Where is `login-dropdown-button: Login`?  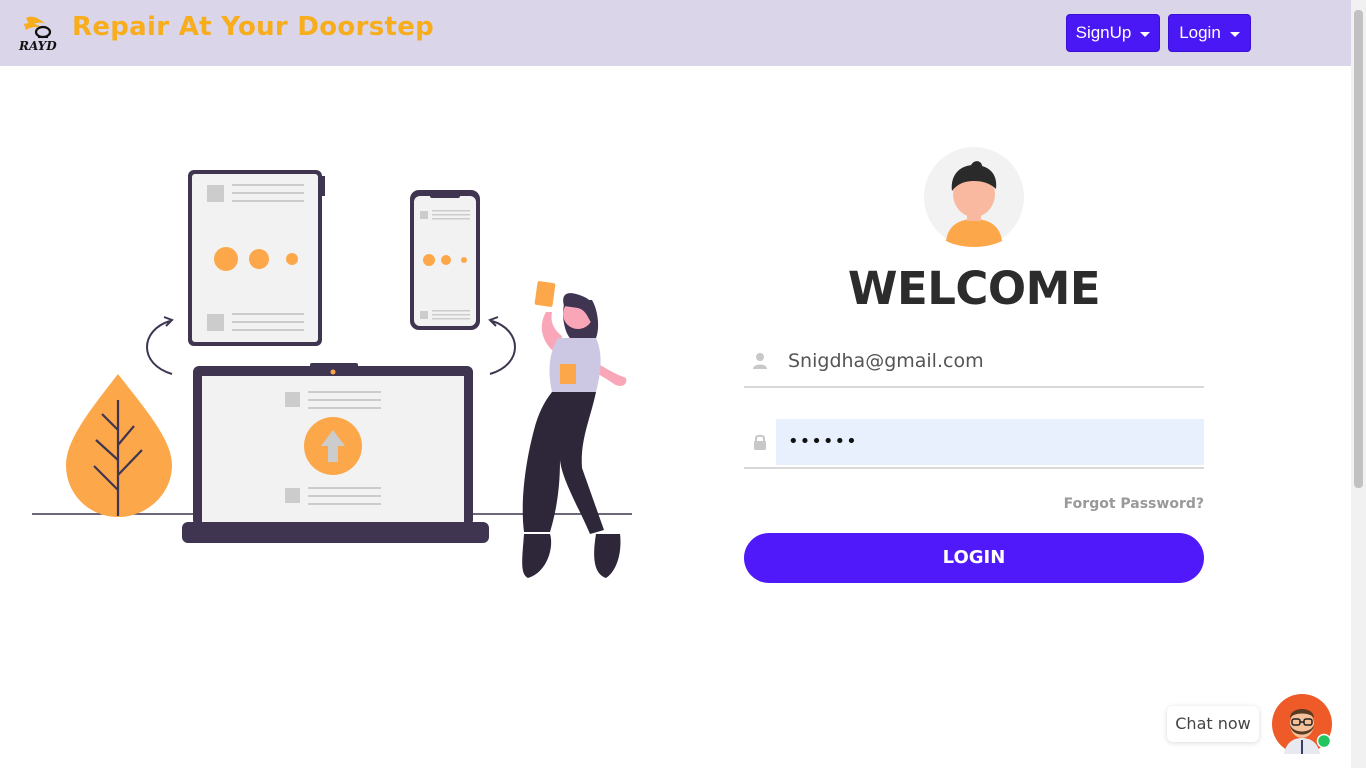 login-dropdown-button: Login is located at coordinates (1209, 33).